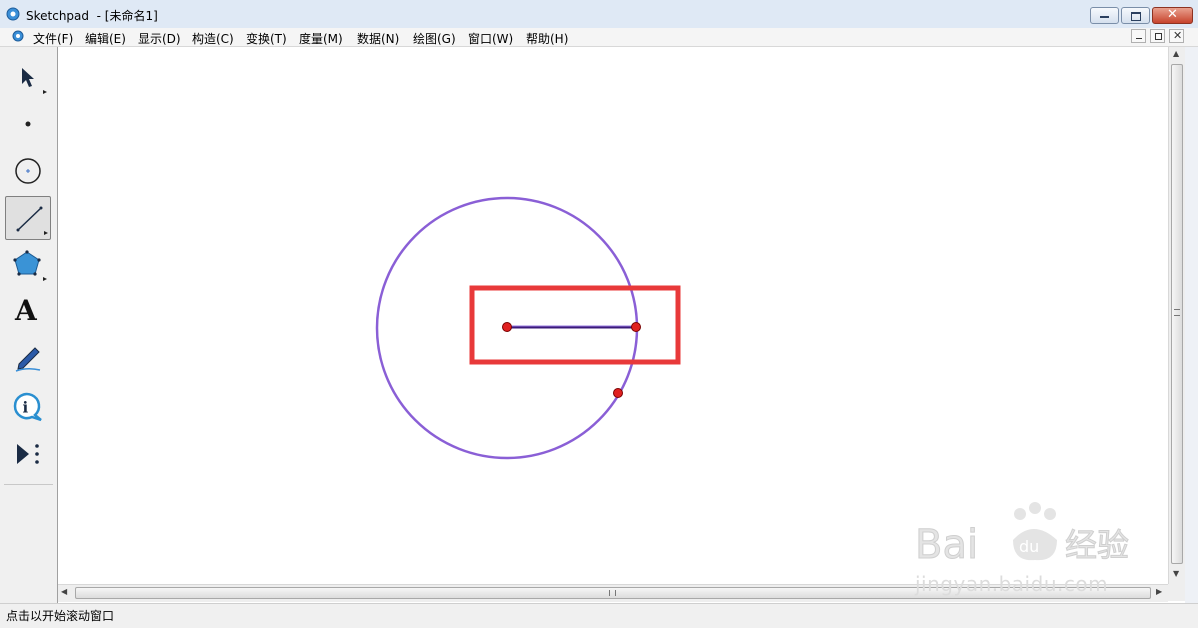 The image size is (1198, 628). What do you see at coordinates (1176, 53) in the screenshot?
I see `scroll-up-arrow-icon: ▲` at bounding box center [1176, 53].